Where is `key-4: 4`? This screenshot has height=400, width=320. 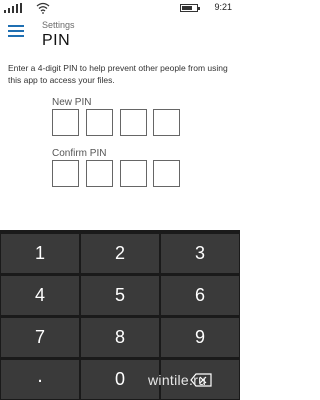 key-4: 4 is located at coordinates (40, 295).